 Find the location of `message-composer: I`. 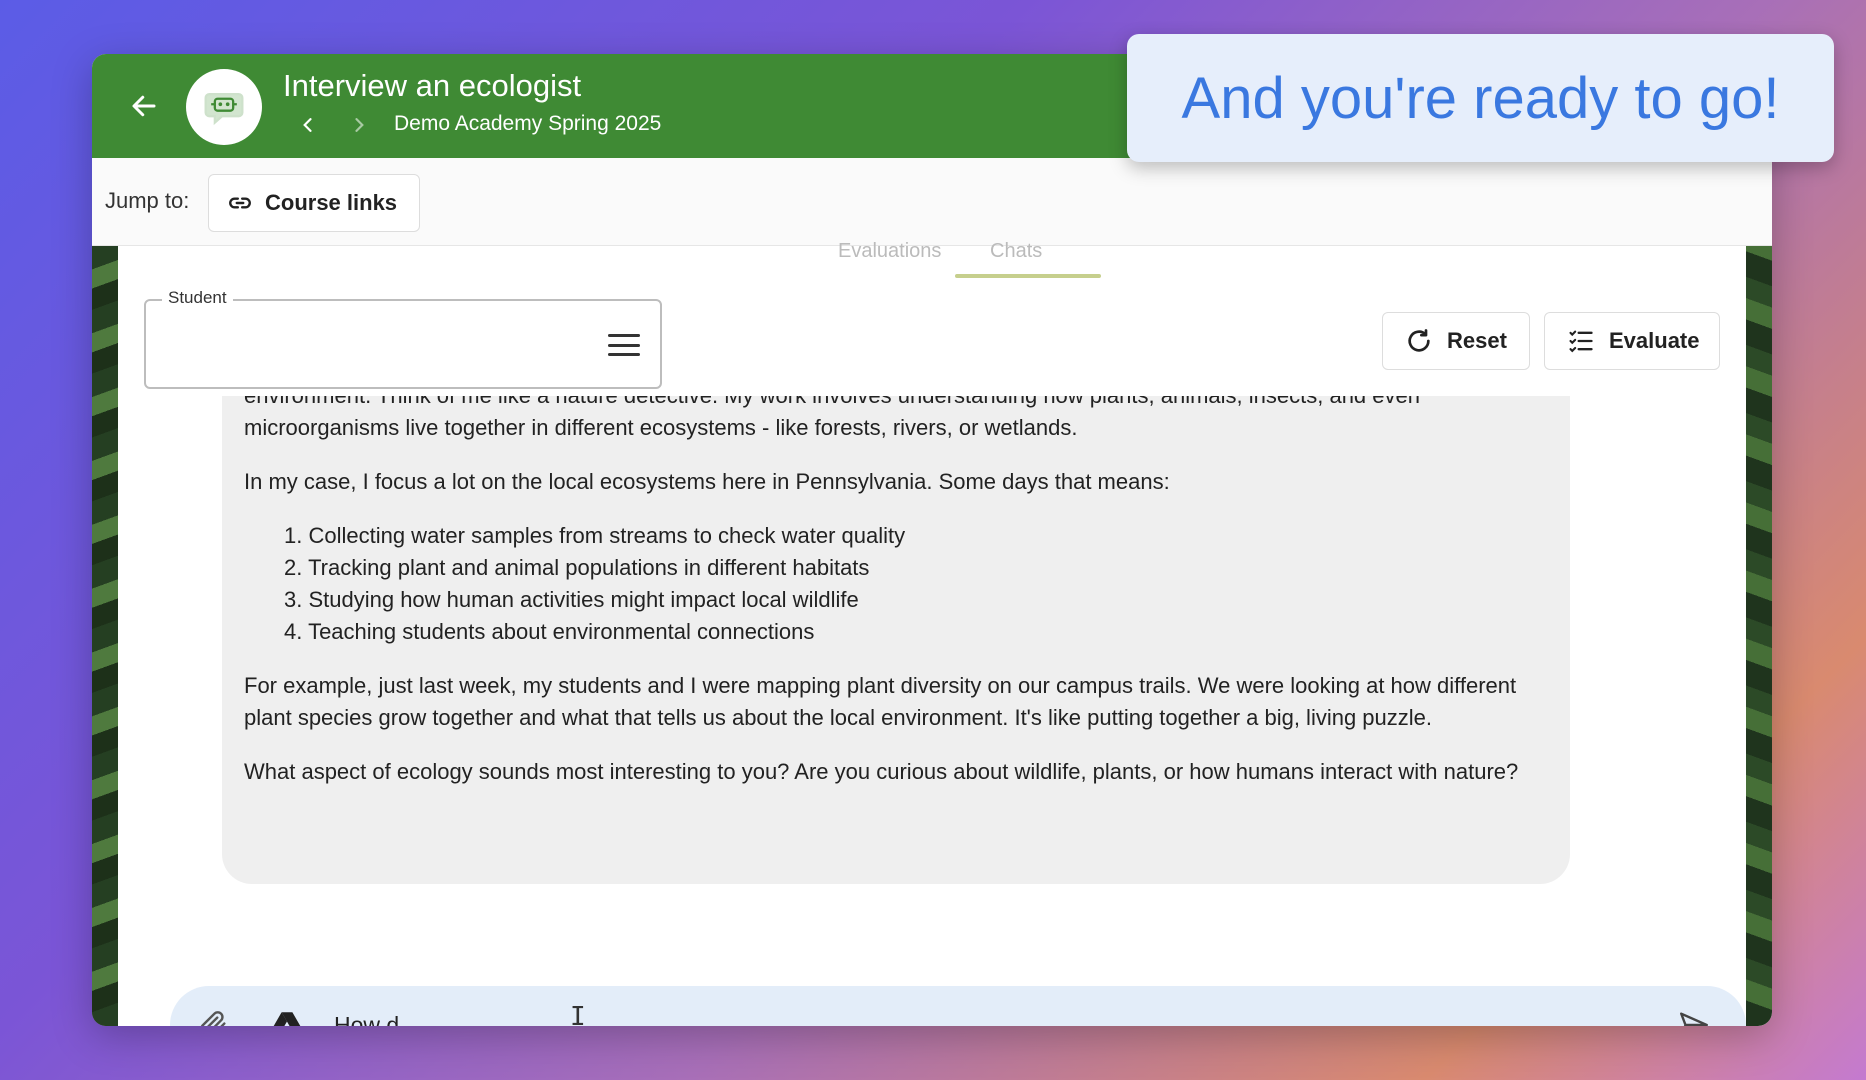

message-composer: I is located at coordinates (958, 1006).